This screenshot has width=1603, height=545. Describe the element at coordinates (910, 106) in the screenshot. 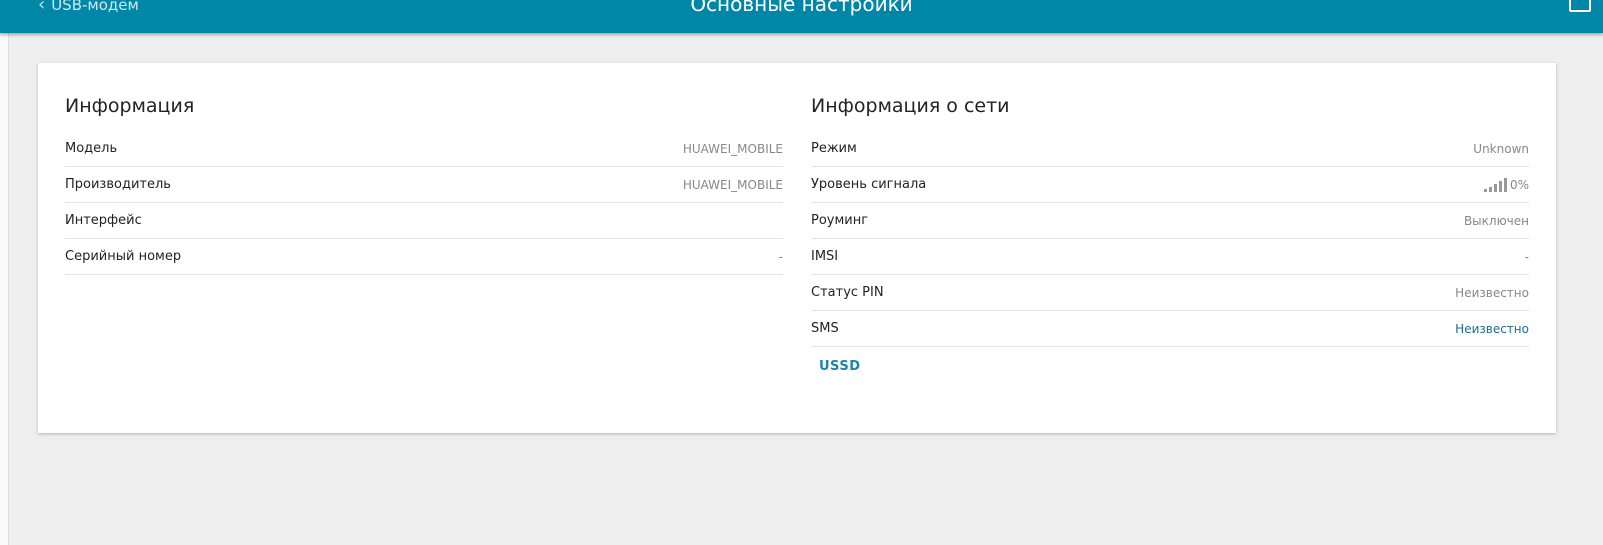

I see `network-title: Информация о сети` at that location.